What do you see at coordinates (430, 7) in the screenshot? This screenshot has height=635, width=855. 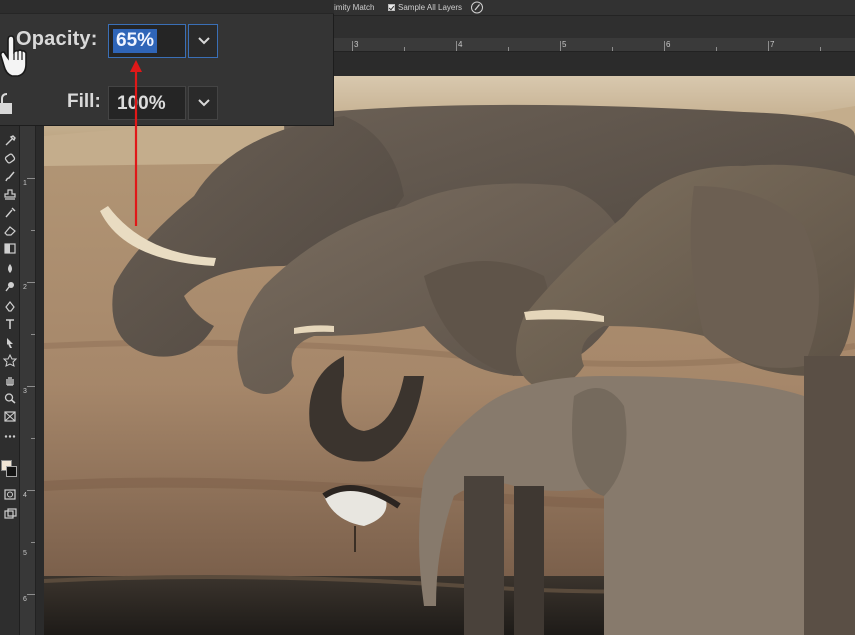 I see `sample-all-layers-label: Sample All Layers` at bounding box center [430, 7].